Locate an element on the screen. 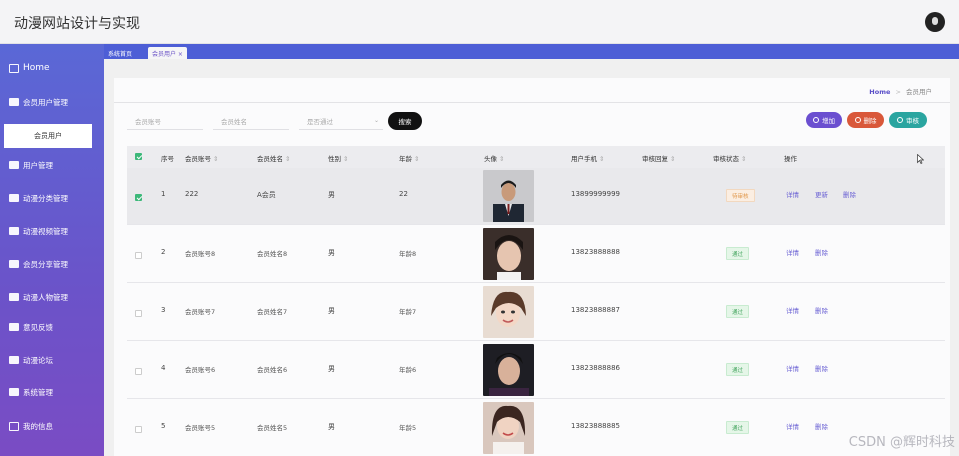  column-header-sortable: 审核状态 ⇕ is located at coordinates (729, 158).